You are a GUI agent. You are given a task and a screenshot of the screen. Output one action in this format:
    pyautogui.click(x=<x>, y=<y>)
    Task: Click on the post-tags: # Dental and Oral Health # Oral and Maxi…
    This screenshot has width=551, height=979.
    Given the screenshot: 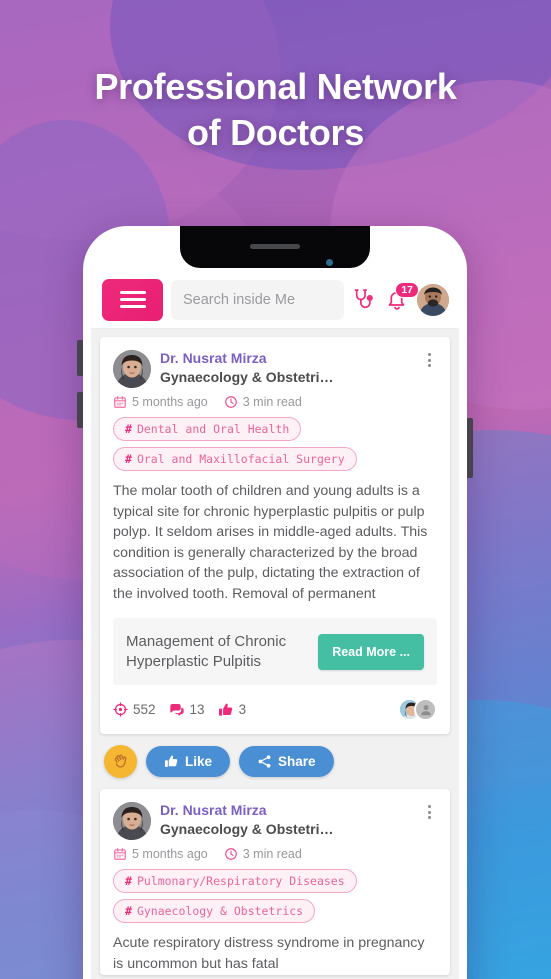 What is the action you would take?
    pyautogui.click(x=275, y=447)
    